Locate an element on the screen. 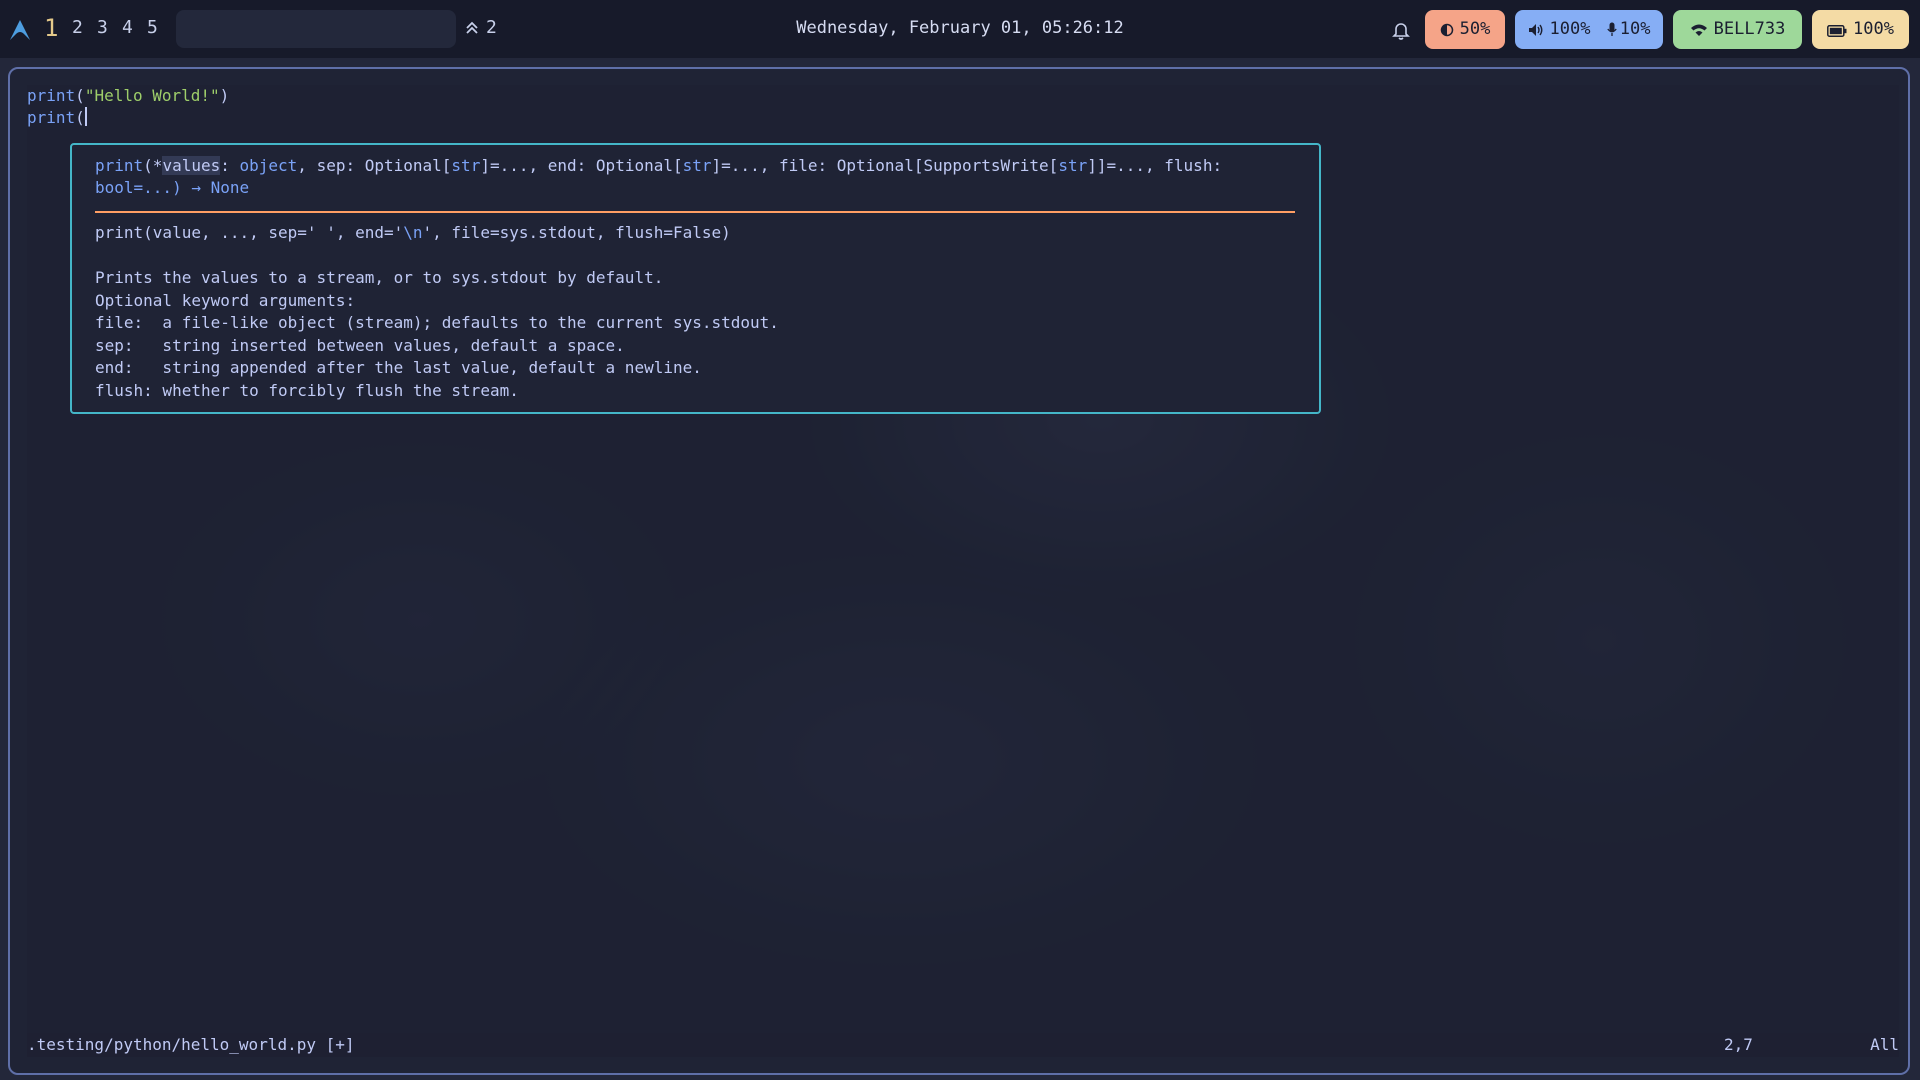  doc-text: print(value, ..., sep=' ', end=' is located at coordinates (249, 232).